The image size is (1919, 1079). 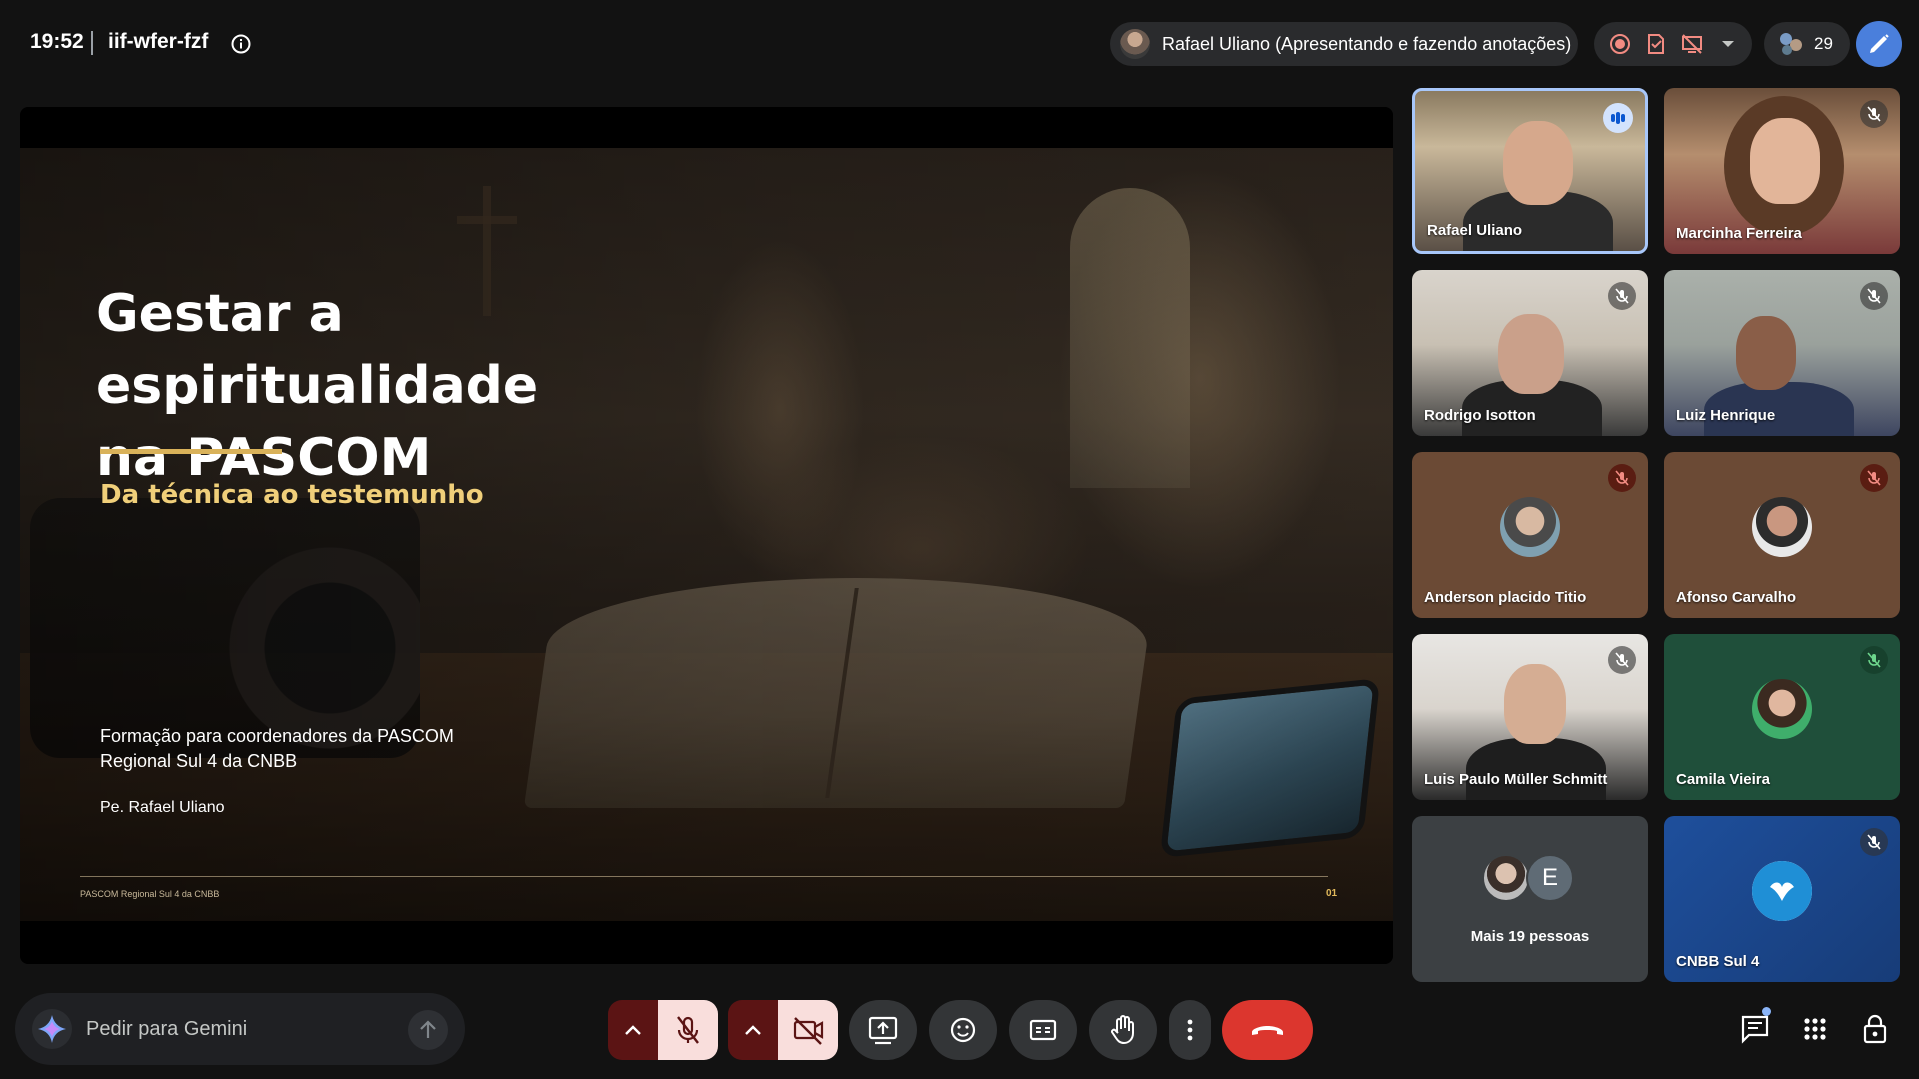 I want to click on camera-off-icon, so click(x=808, y=1031).